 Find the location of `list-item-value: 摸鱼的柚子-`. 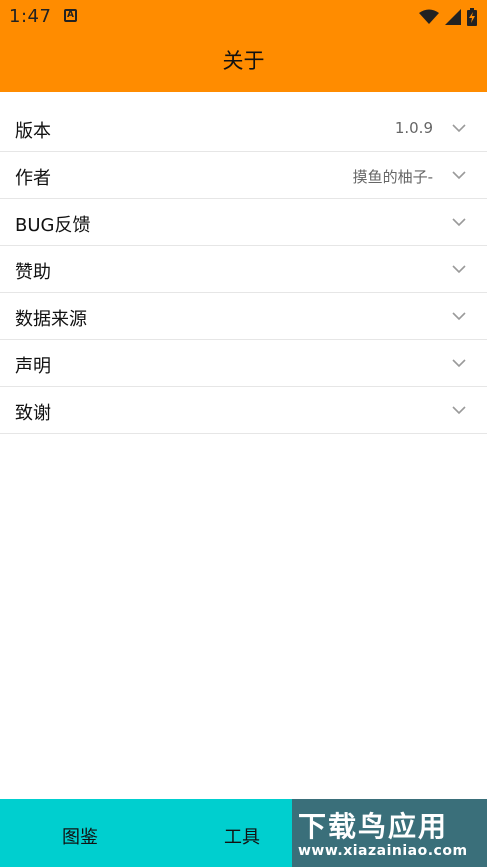

list-item-value: 摸鱼的柚子- is located at coordinates (392, 177).